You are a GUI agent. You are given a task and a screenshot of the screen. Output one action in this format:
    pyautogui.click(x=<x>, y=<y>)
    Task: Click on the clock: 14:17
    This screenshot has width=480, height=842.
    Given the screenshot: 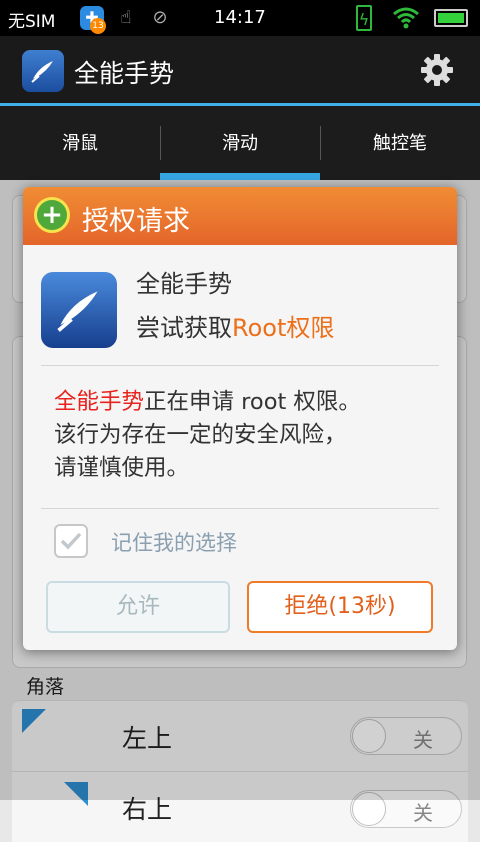 What is the action you would take?
    pyautogui.click(x=240, y=17)
    